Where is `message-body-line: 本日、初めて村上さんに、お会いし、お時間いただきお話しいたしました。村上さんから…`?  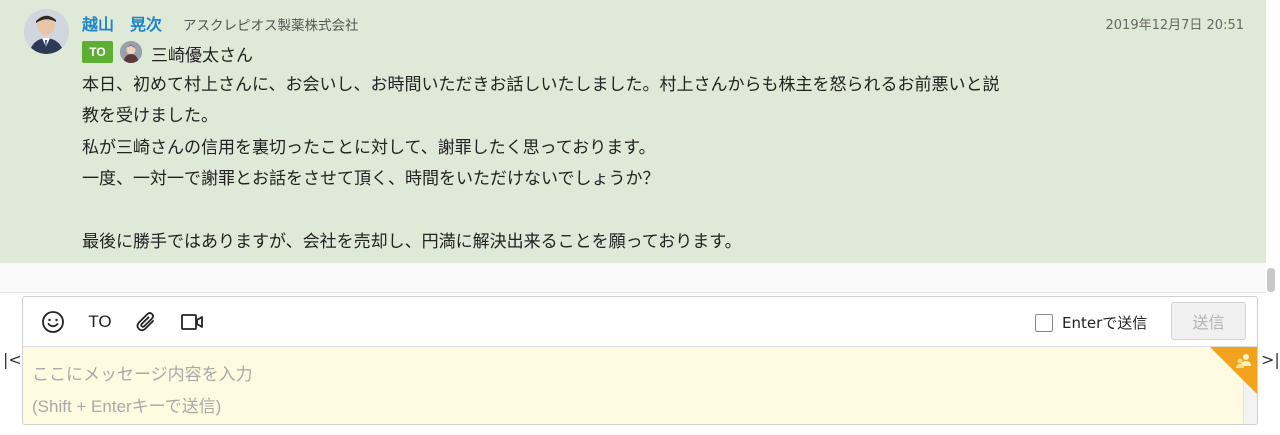
message-body-line: 本日、初めて村上さんに、お会いし、お時間いただきお話しいたしました。村上さんから… is located at coordinates (541, 85).